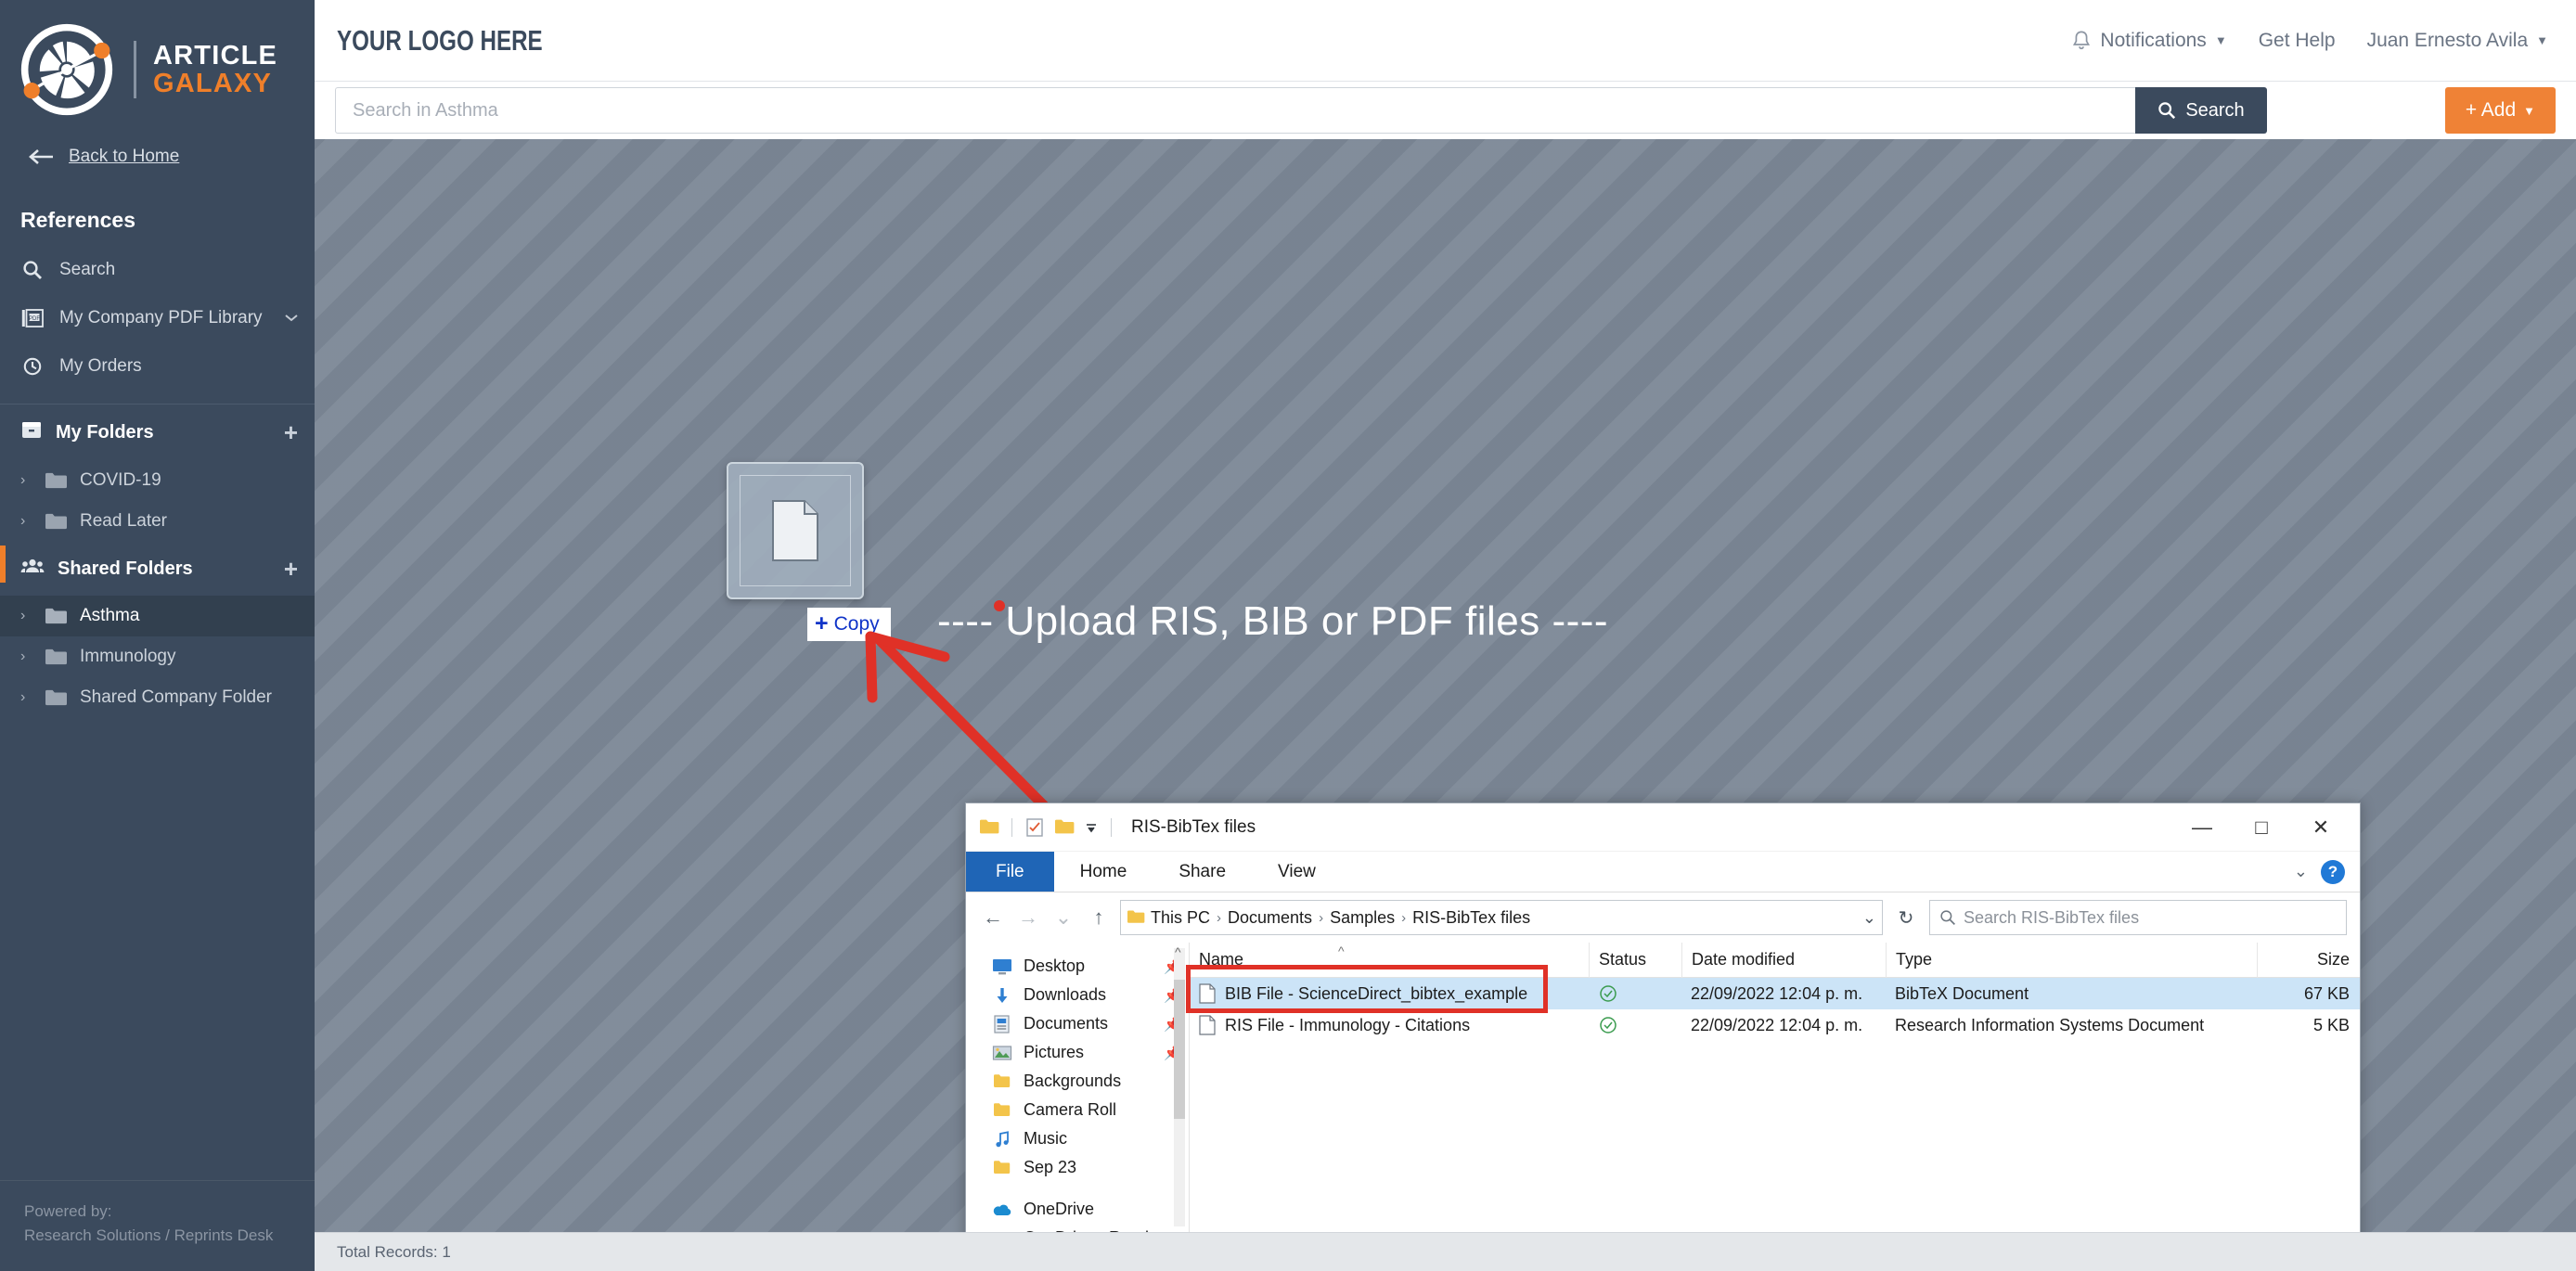 This screenshot has width=2576, height=1271. What do you see at coordinates (41, 156) in the screenshot?
I see `arrow-left-icon` at bounding box center [41, 156].